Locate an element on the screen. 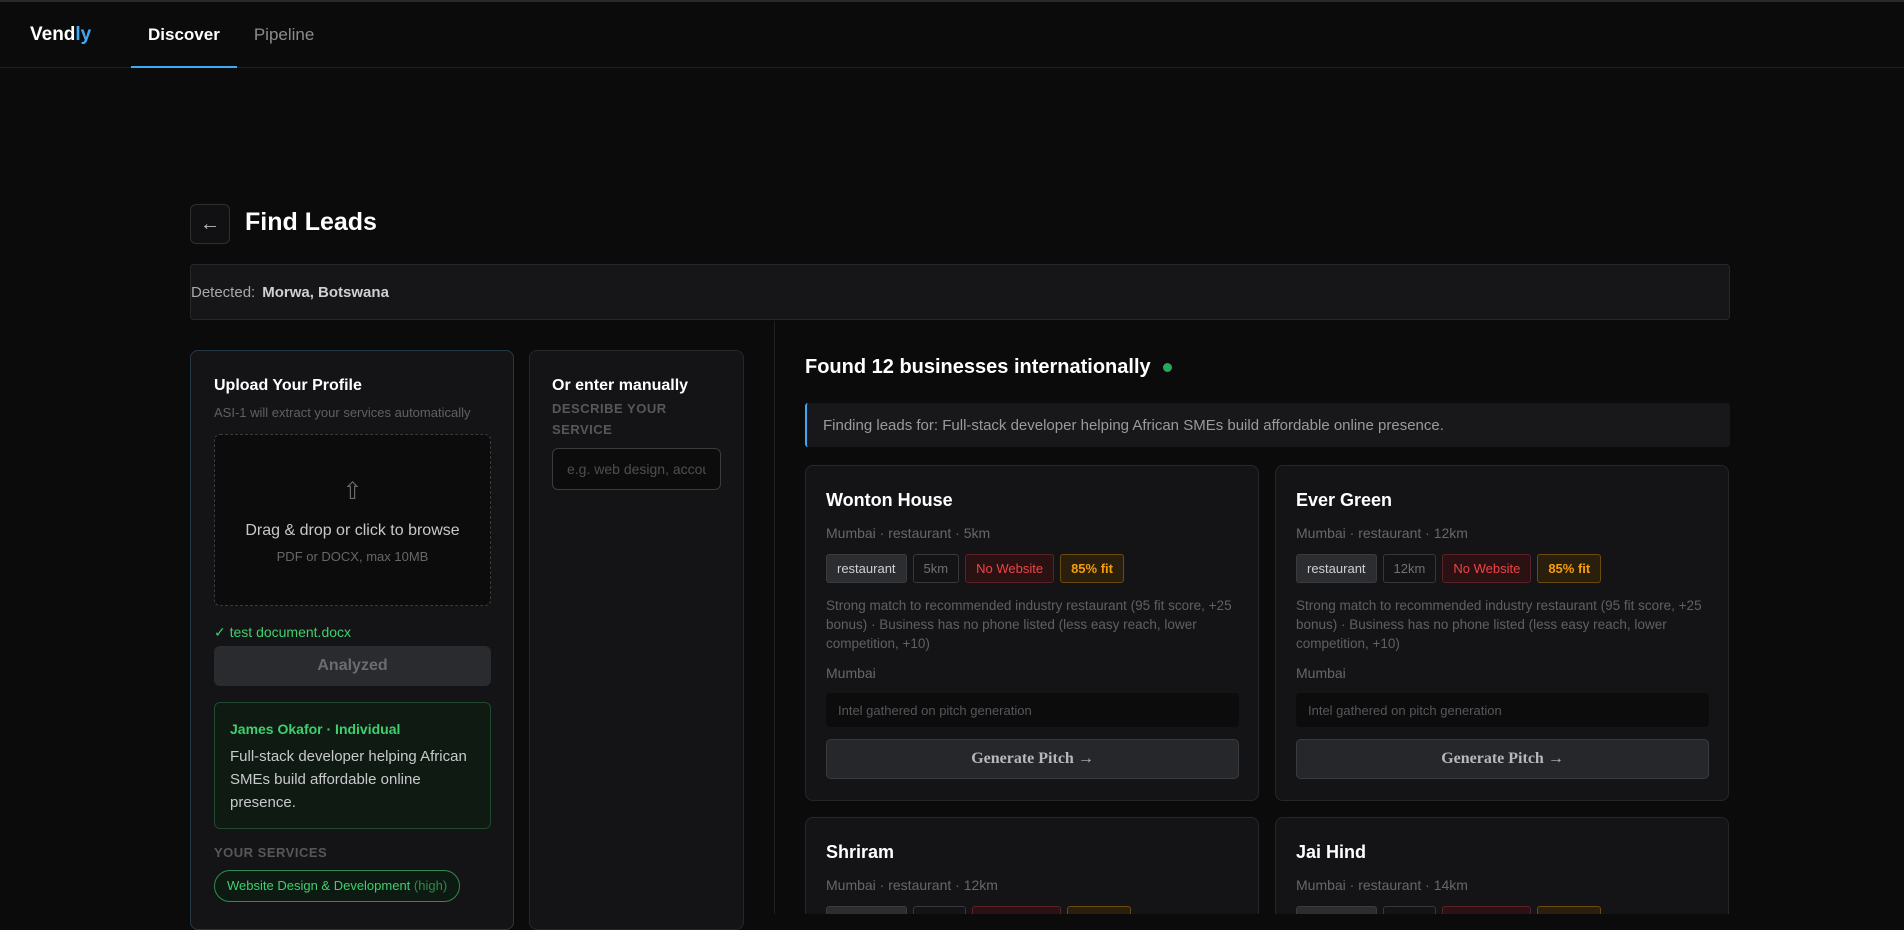 This screenshot has width=1904, height=930. results-count-text: Found 12 businesses internationally is located at coordinates (978, 367).